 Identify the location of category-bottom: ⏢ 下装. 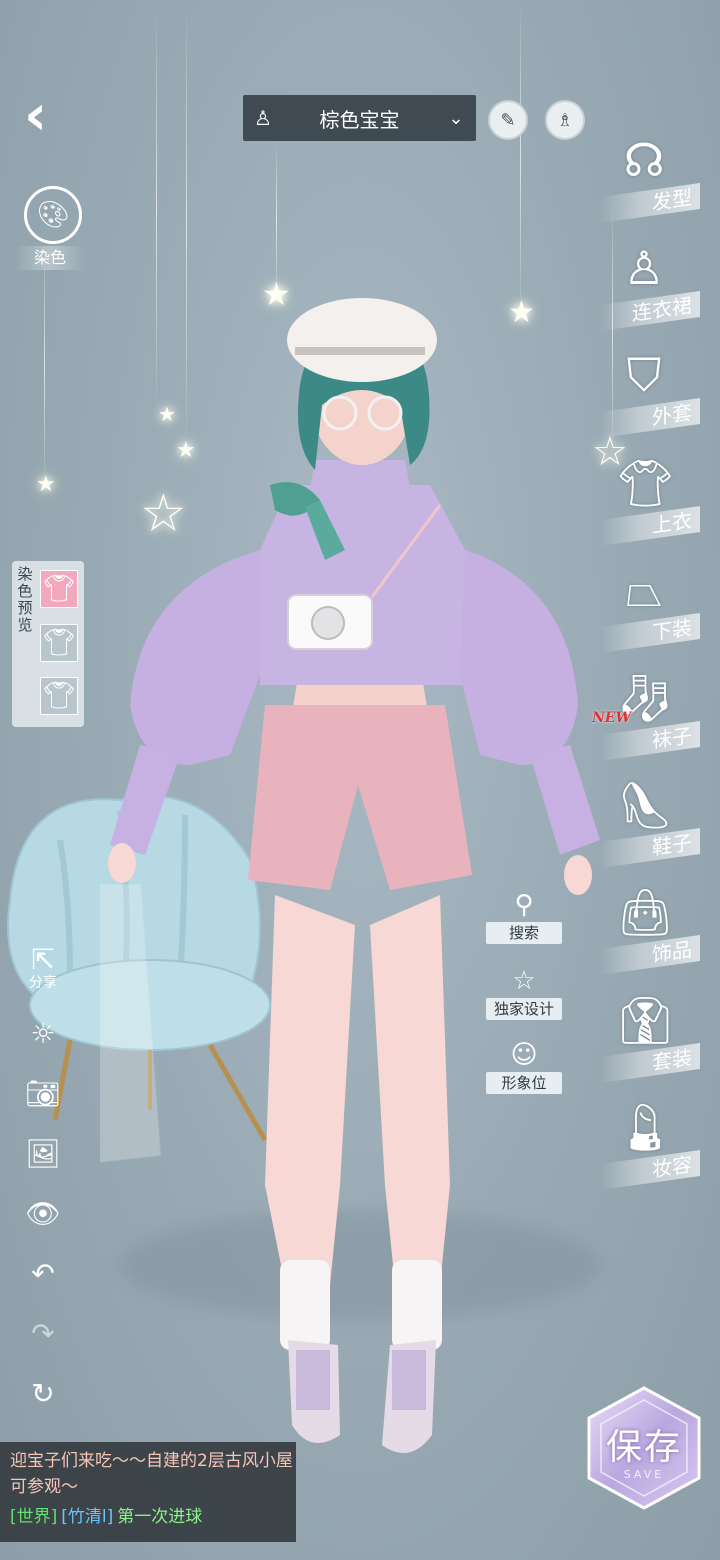
(660, 608).